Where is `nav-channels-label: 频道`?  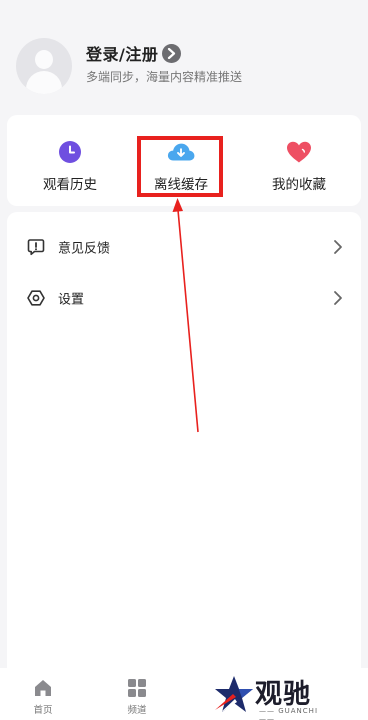 nav-channels-label: 频道 is located at coordinates (137, 710).